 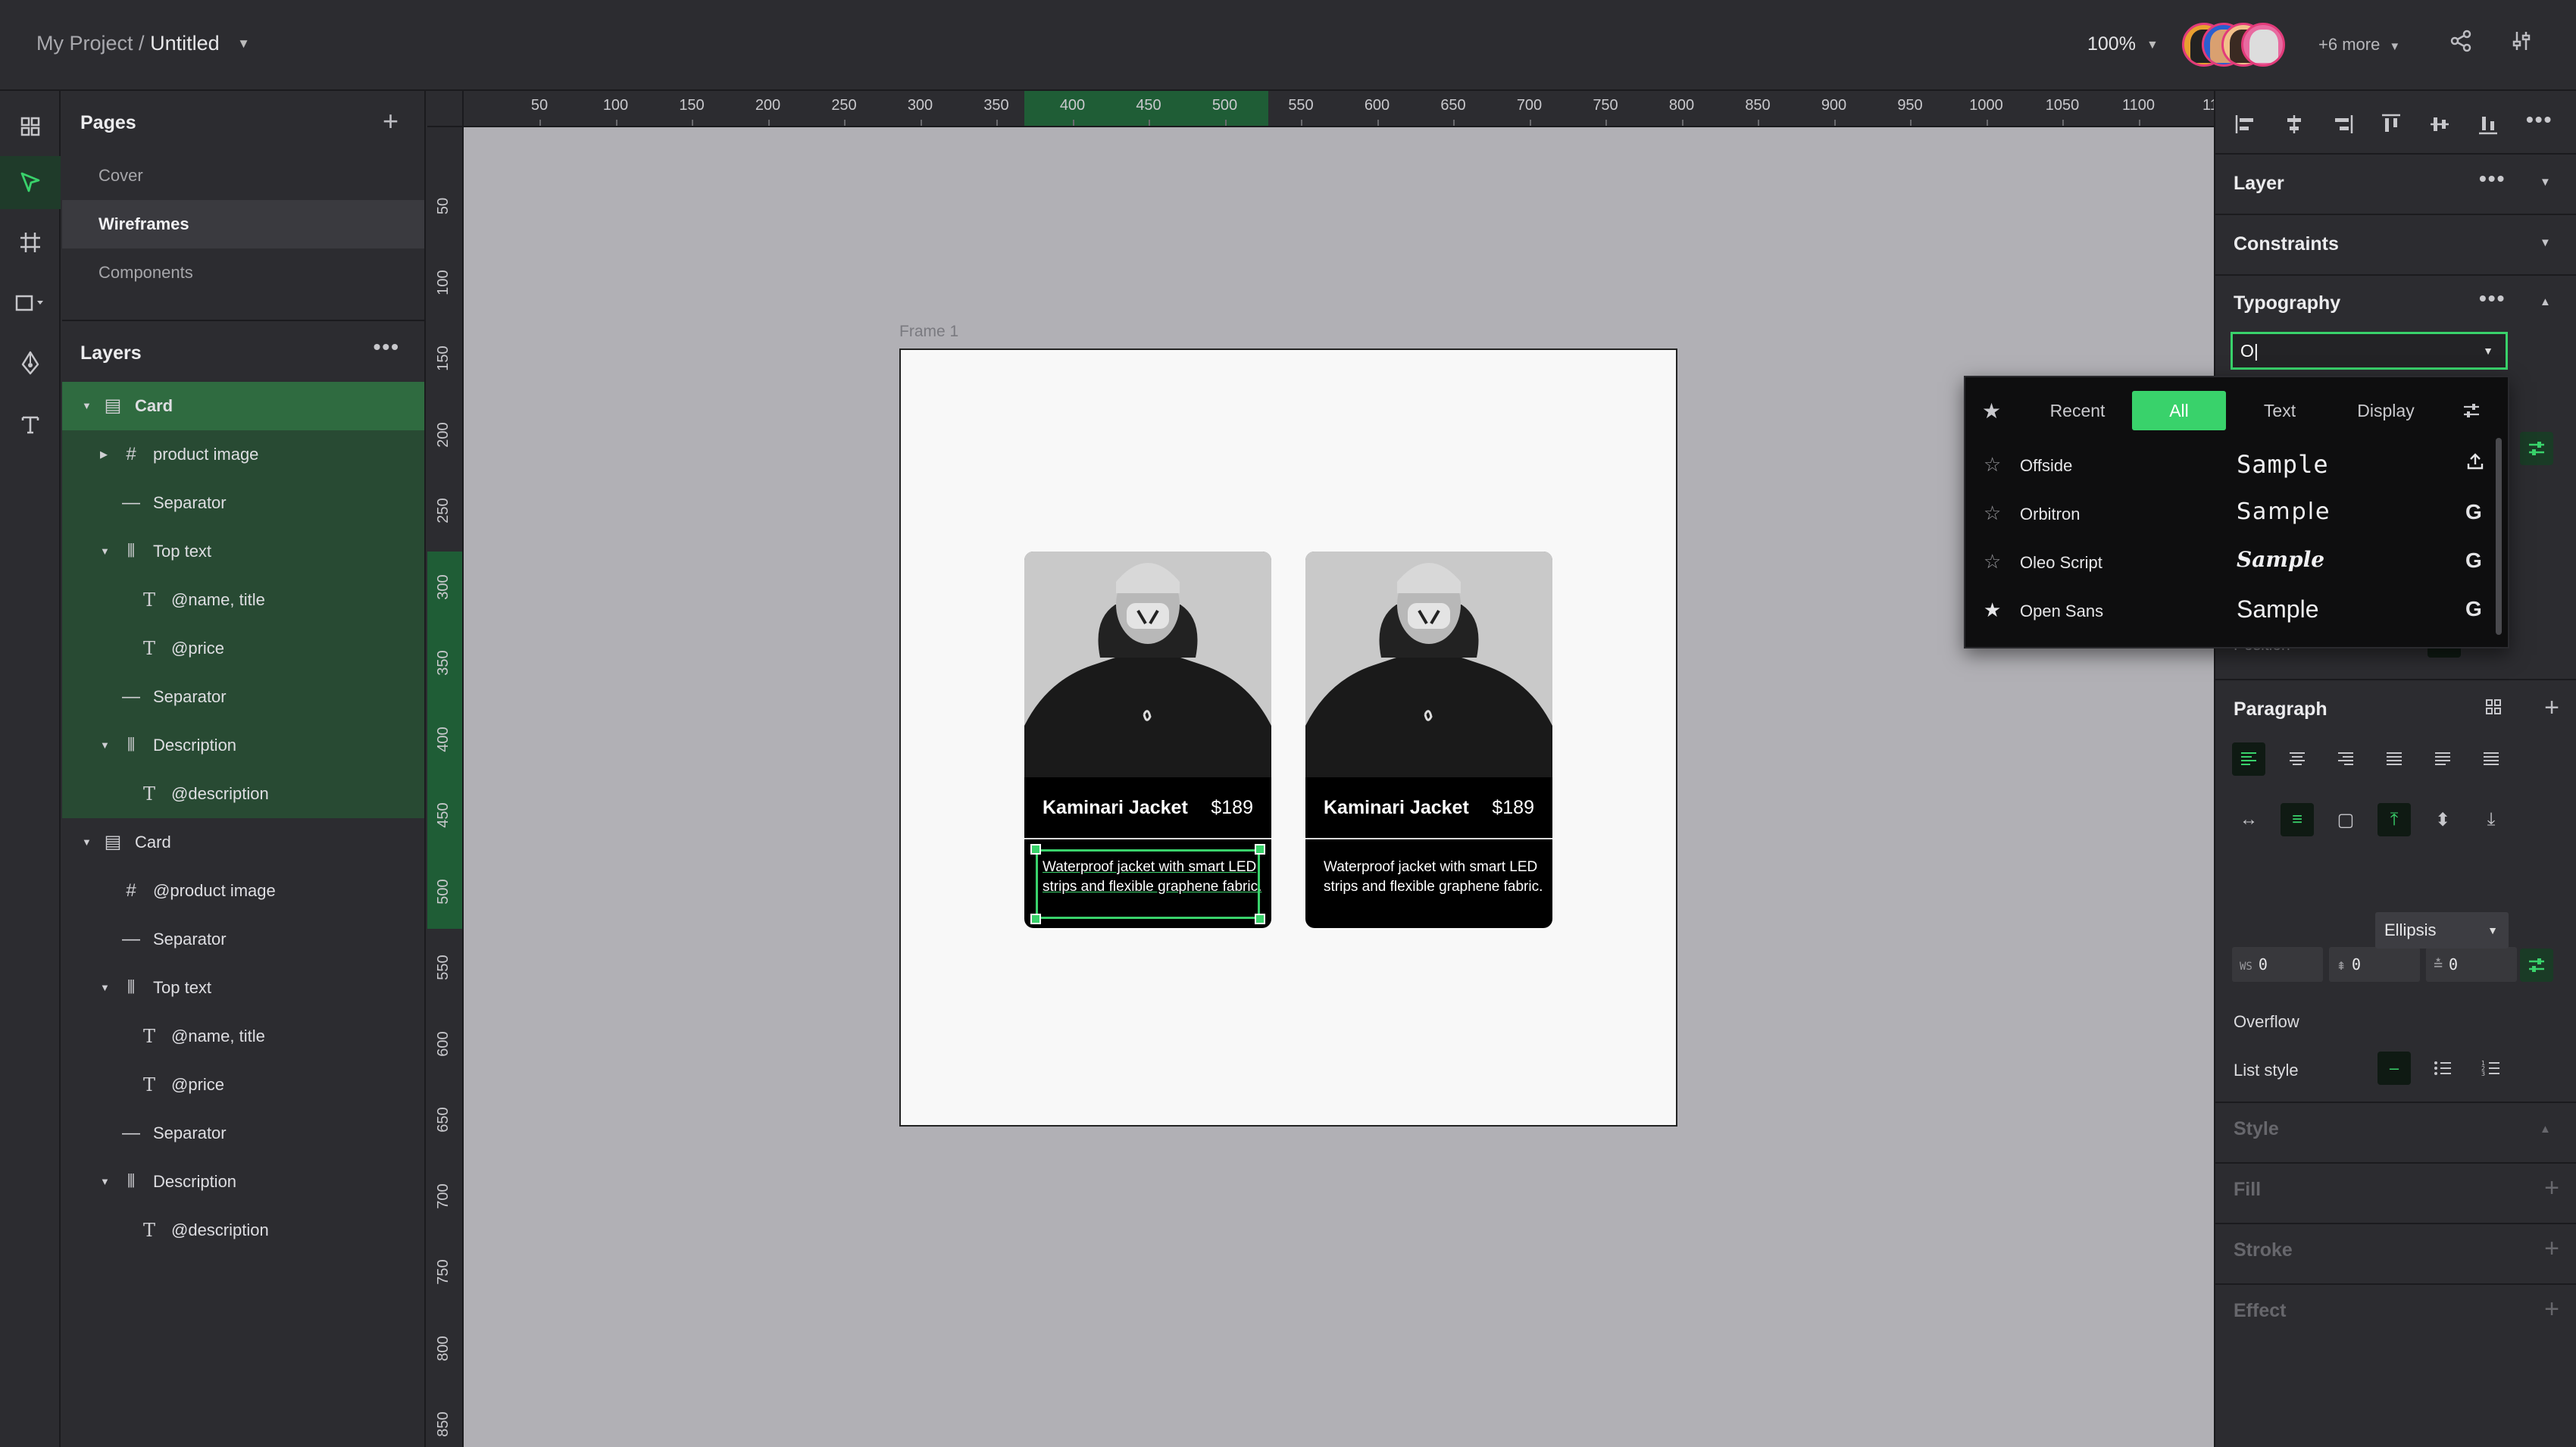 I want to click on avatar, so click(x=2263, y=45).